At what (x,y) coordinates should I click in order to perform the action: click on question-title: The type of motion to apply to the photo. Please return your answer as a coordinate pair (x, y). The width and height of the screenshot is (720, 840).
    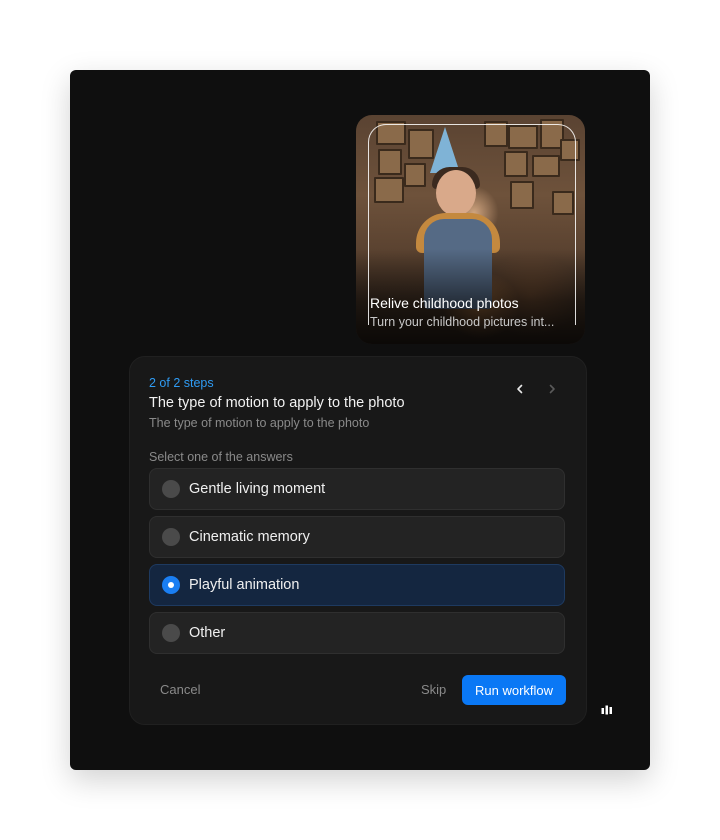
    Looking at the image, I should click on (277, 403).